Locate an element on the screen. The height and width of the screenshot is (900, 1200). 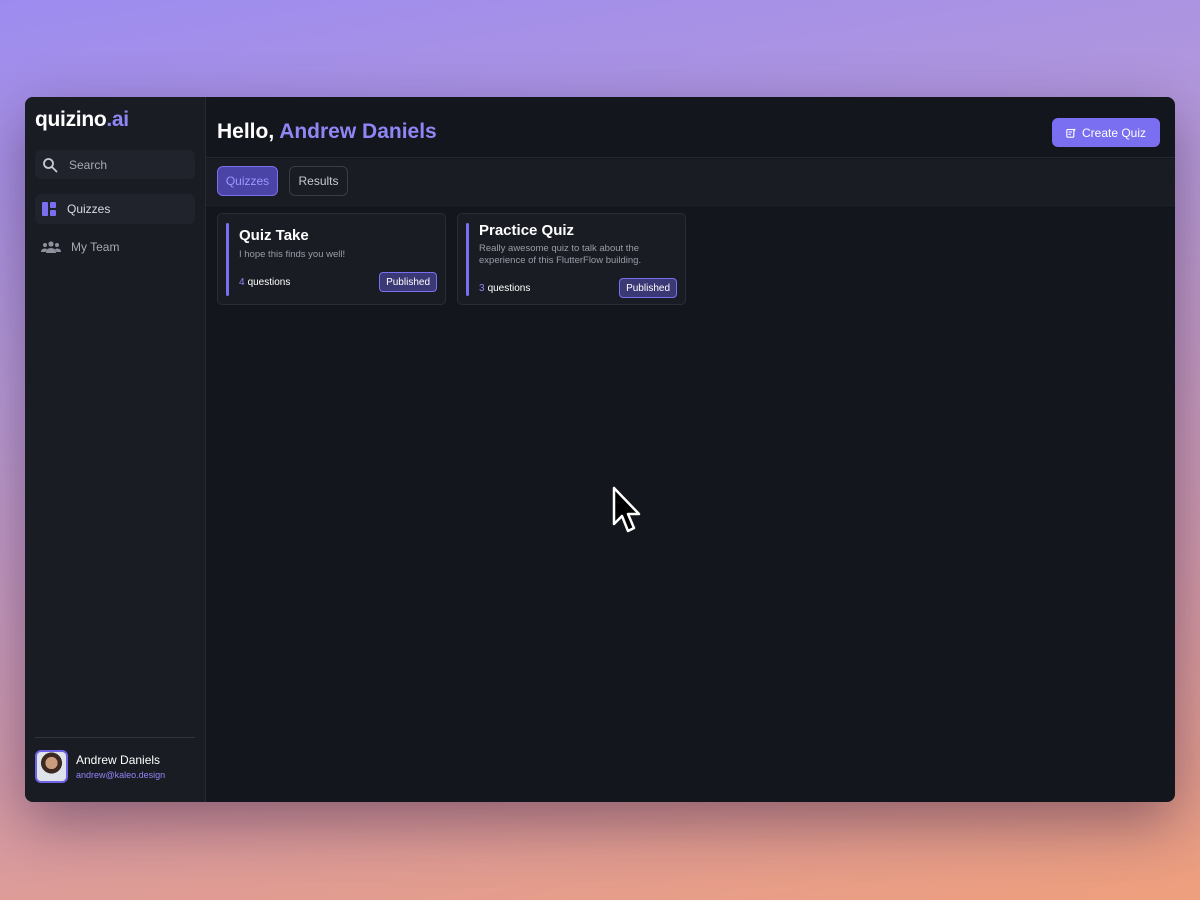
user-profile: Andrew Daniels andrew@kaleo.design is located at coordinates (100, 766).